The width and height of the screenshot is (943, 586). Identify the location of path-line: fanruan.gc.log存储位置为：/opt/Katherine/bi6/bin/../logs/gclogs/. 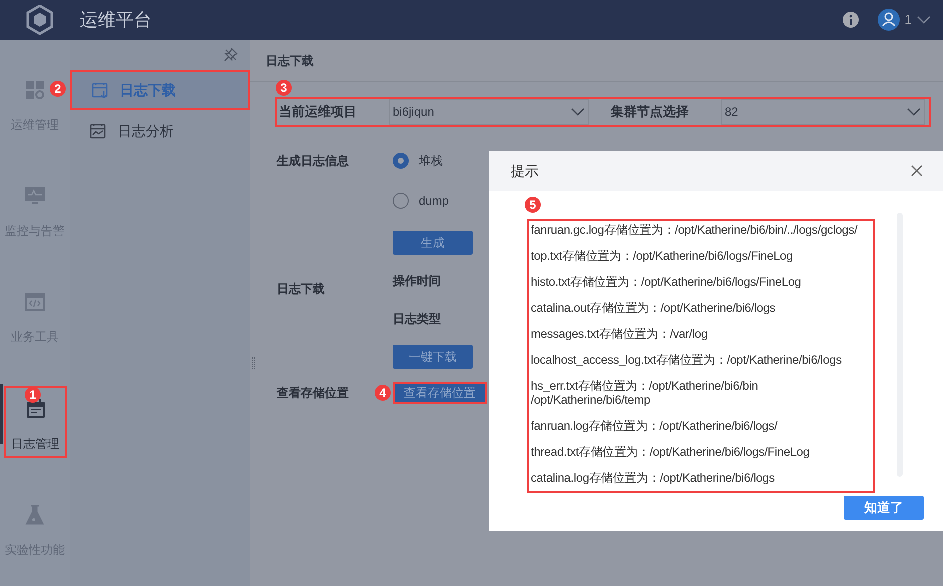
(695, 230).